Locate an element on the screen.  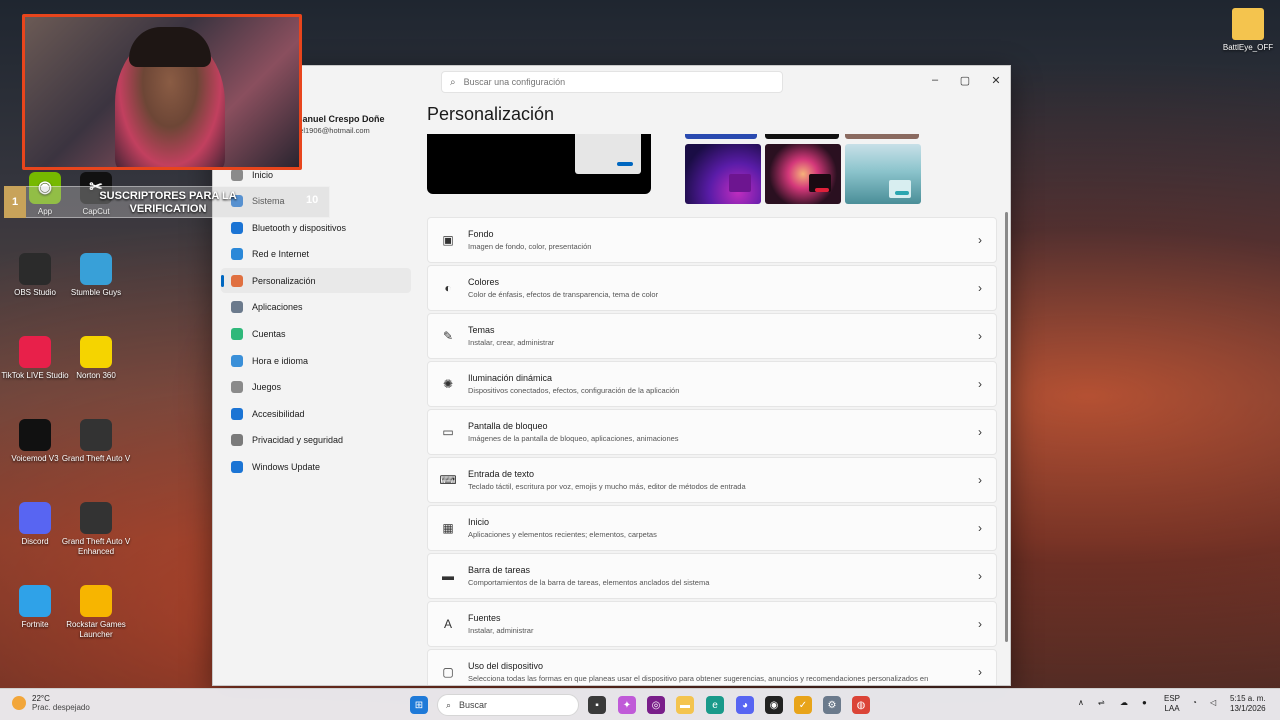
mic-icon: ● is located at coordinates (1144, 703).